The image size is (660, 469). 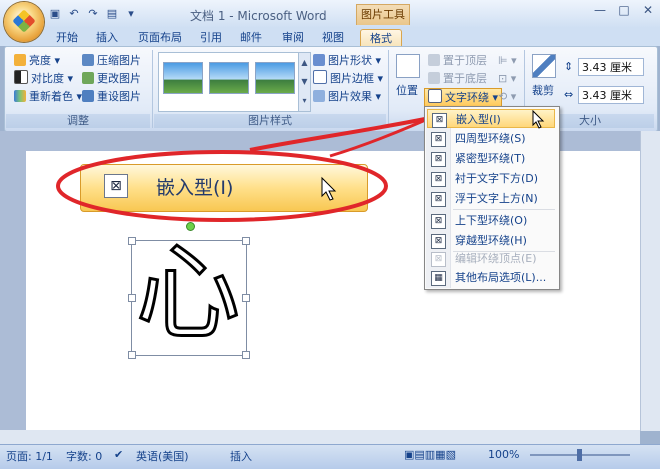 I want to click on square-wrap-icon: ⊠, so click(x=438, y=139).